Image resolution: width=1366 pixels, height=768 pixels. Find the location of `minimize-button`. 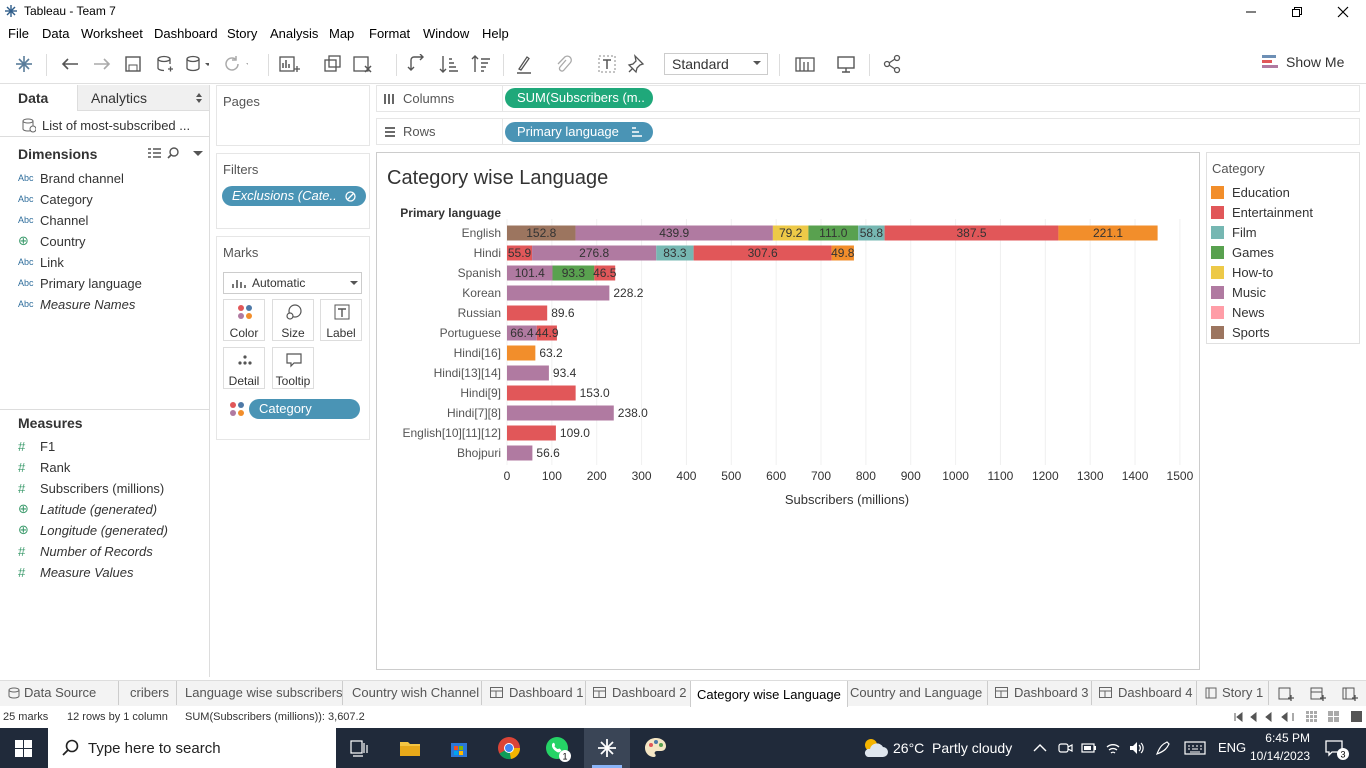

minimize-button is located at coordinates (1251, 12).